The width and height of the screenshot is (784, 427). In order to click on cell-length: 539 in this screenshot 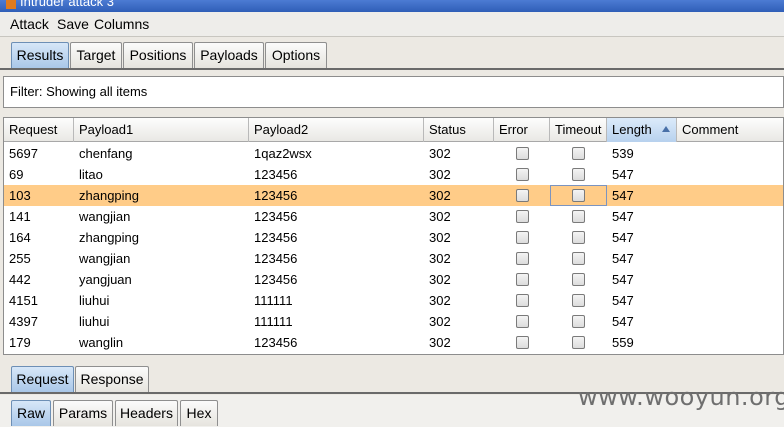, I will do `click(623, 153)`.